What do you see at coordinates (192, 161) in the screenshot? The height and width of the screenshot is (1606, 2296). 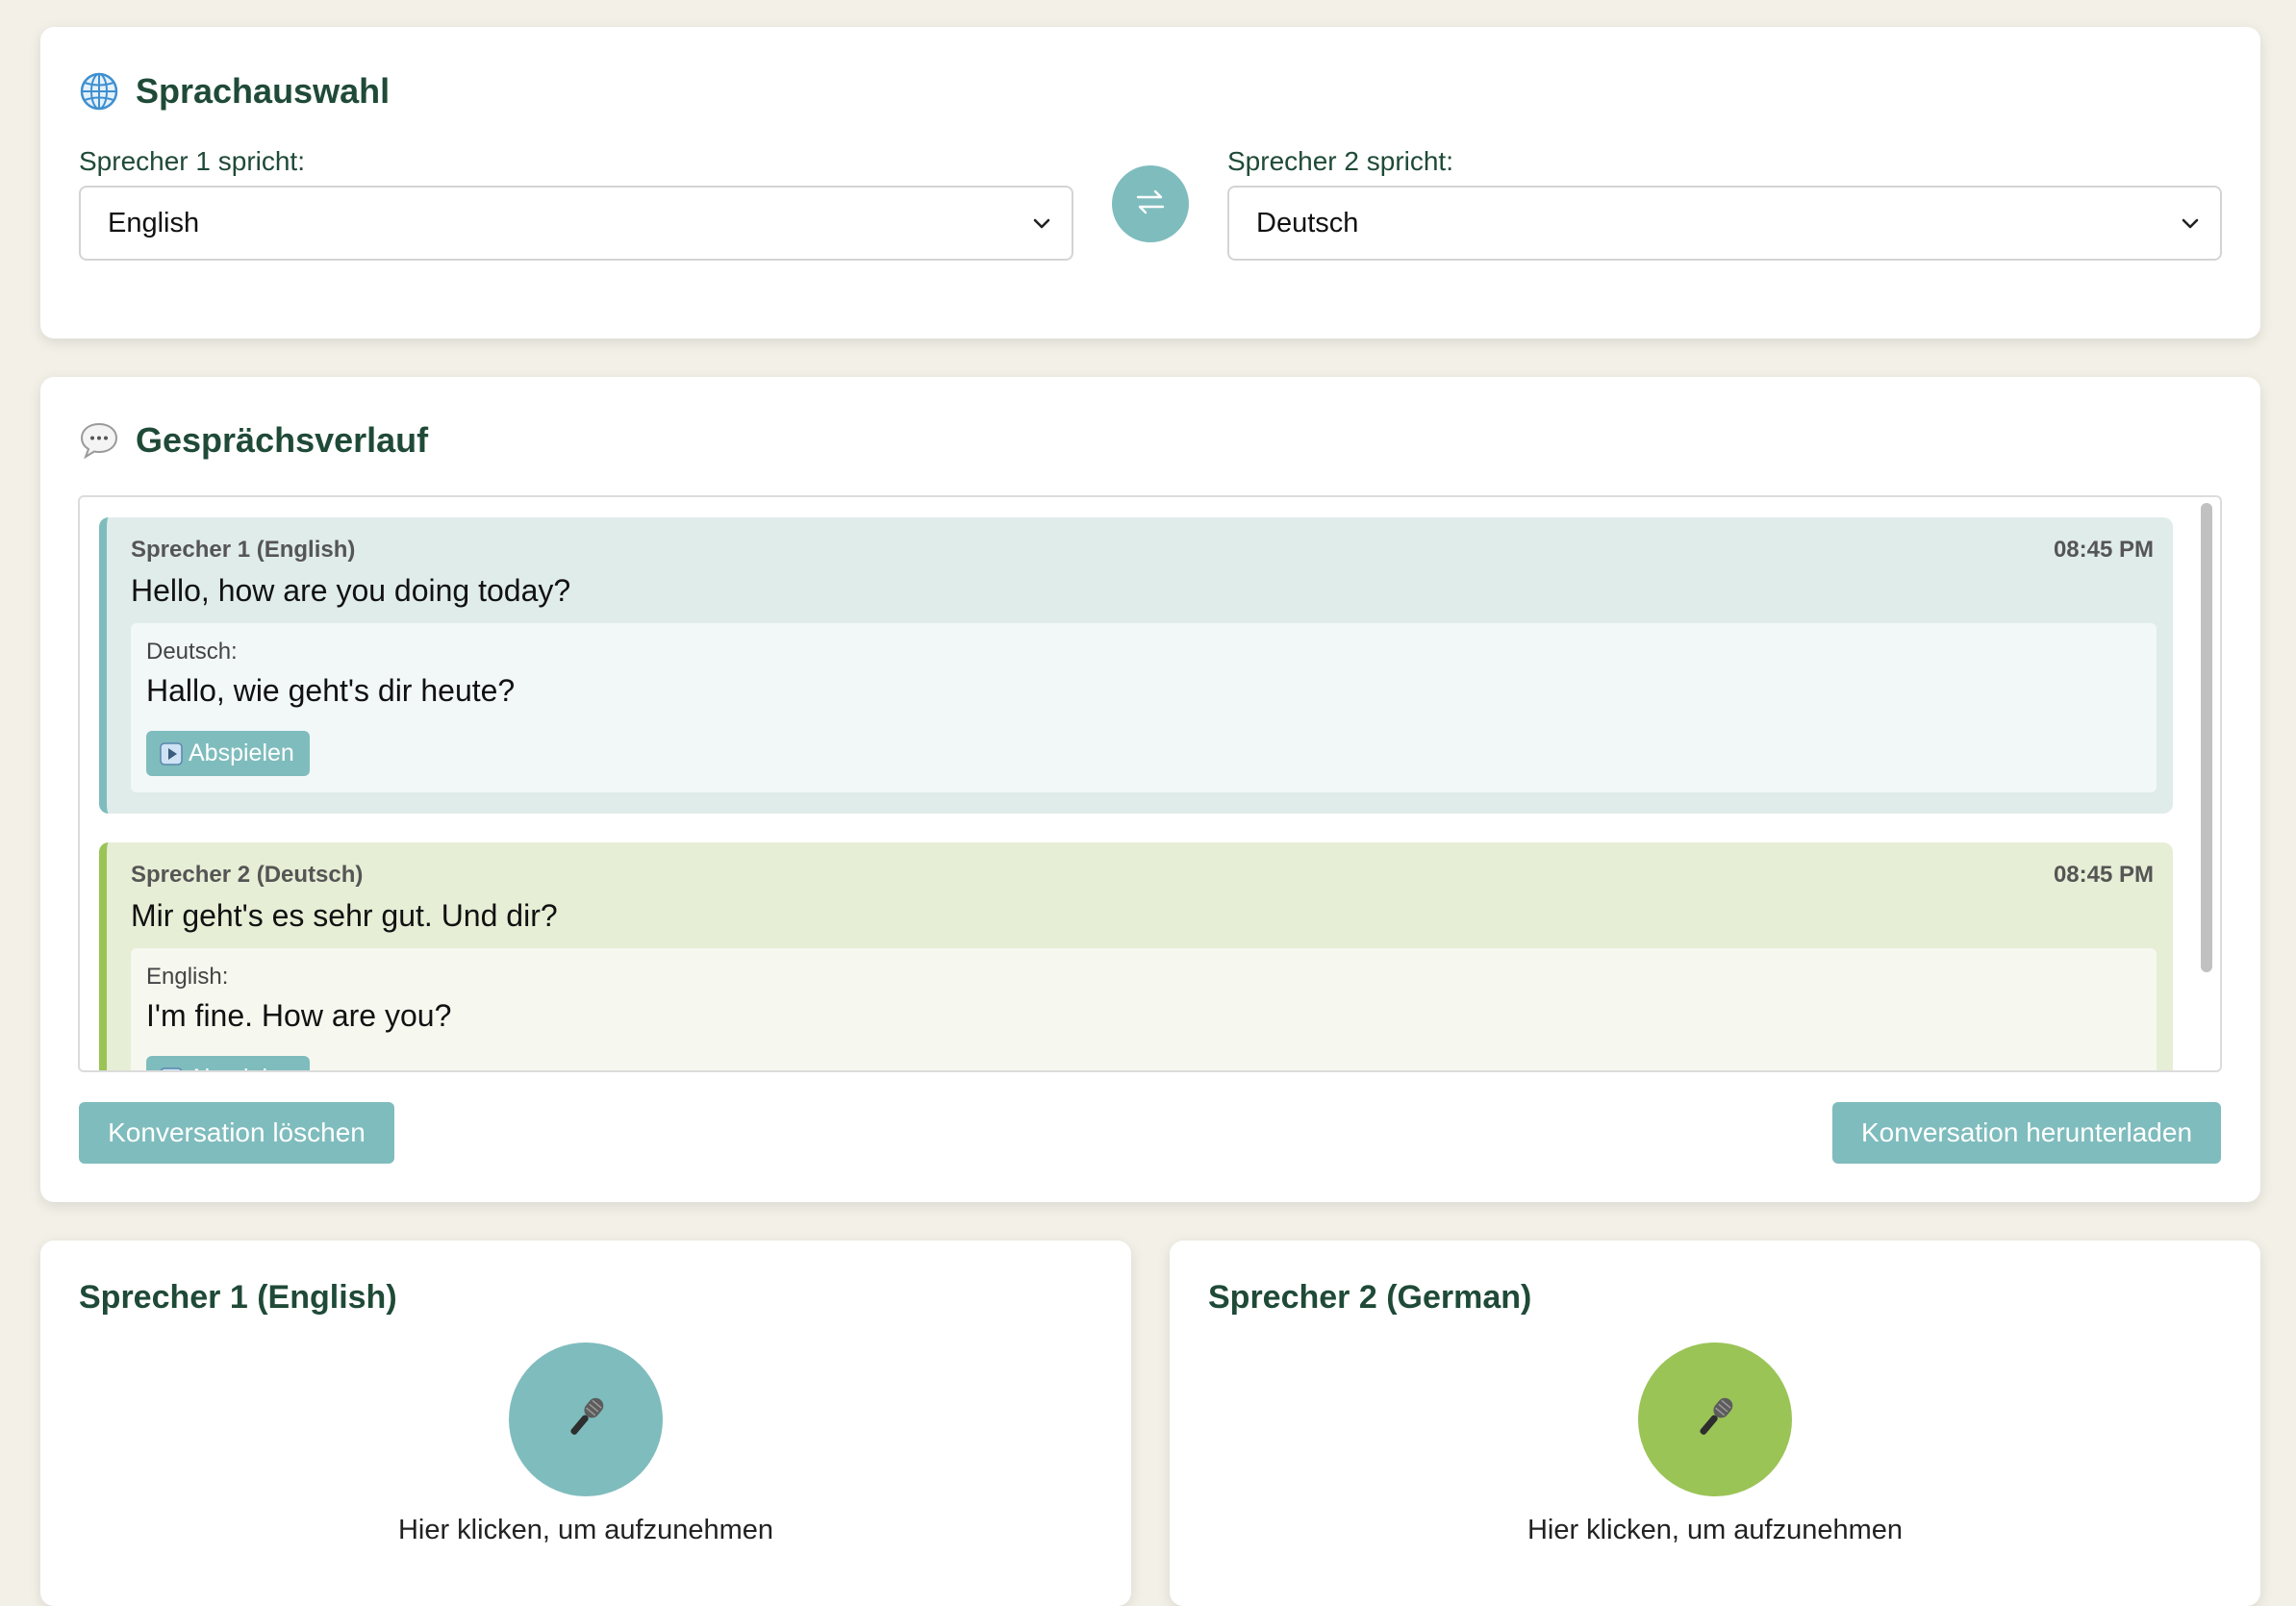 I see `speaker1-language-label: Sprecher 1 spricht:` at bounding box center [192, 161].